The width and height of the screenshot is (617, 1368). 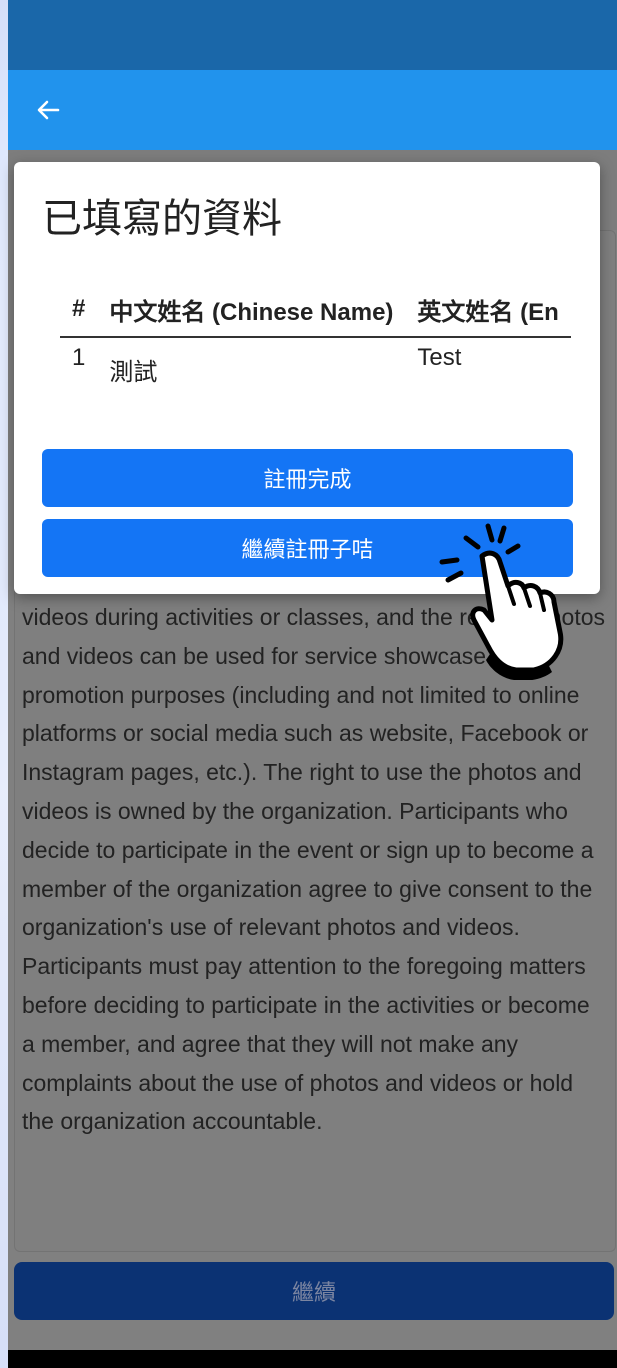 What do you see at coordinates (251, 310) in the screenshot?
I see `column-header-chinese-name: 中文姓名 (Chinese Name)` at bounding box center [251, 310].